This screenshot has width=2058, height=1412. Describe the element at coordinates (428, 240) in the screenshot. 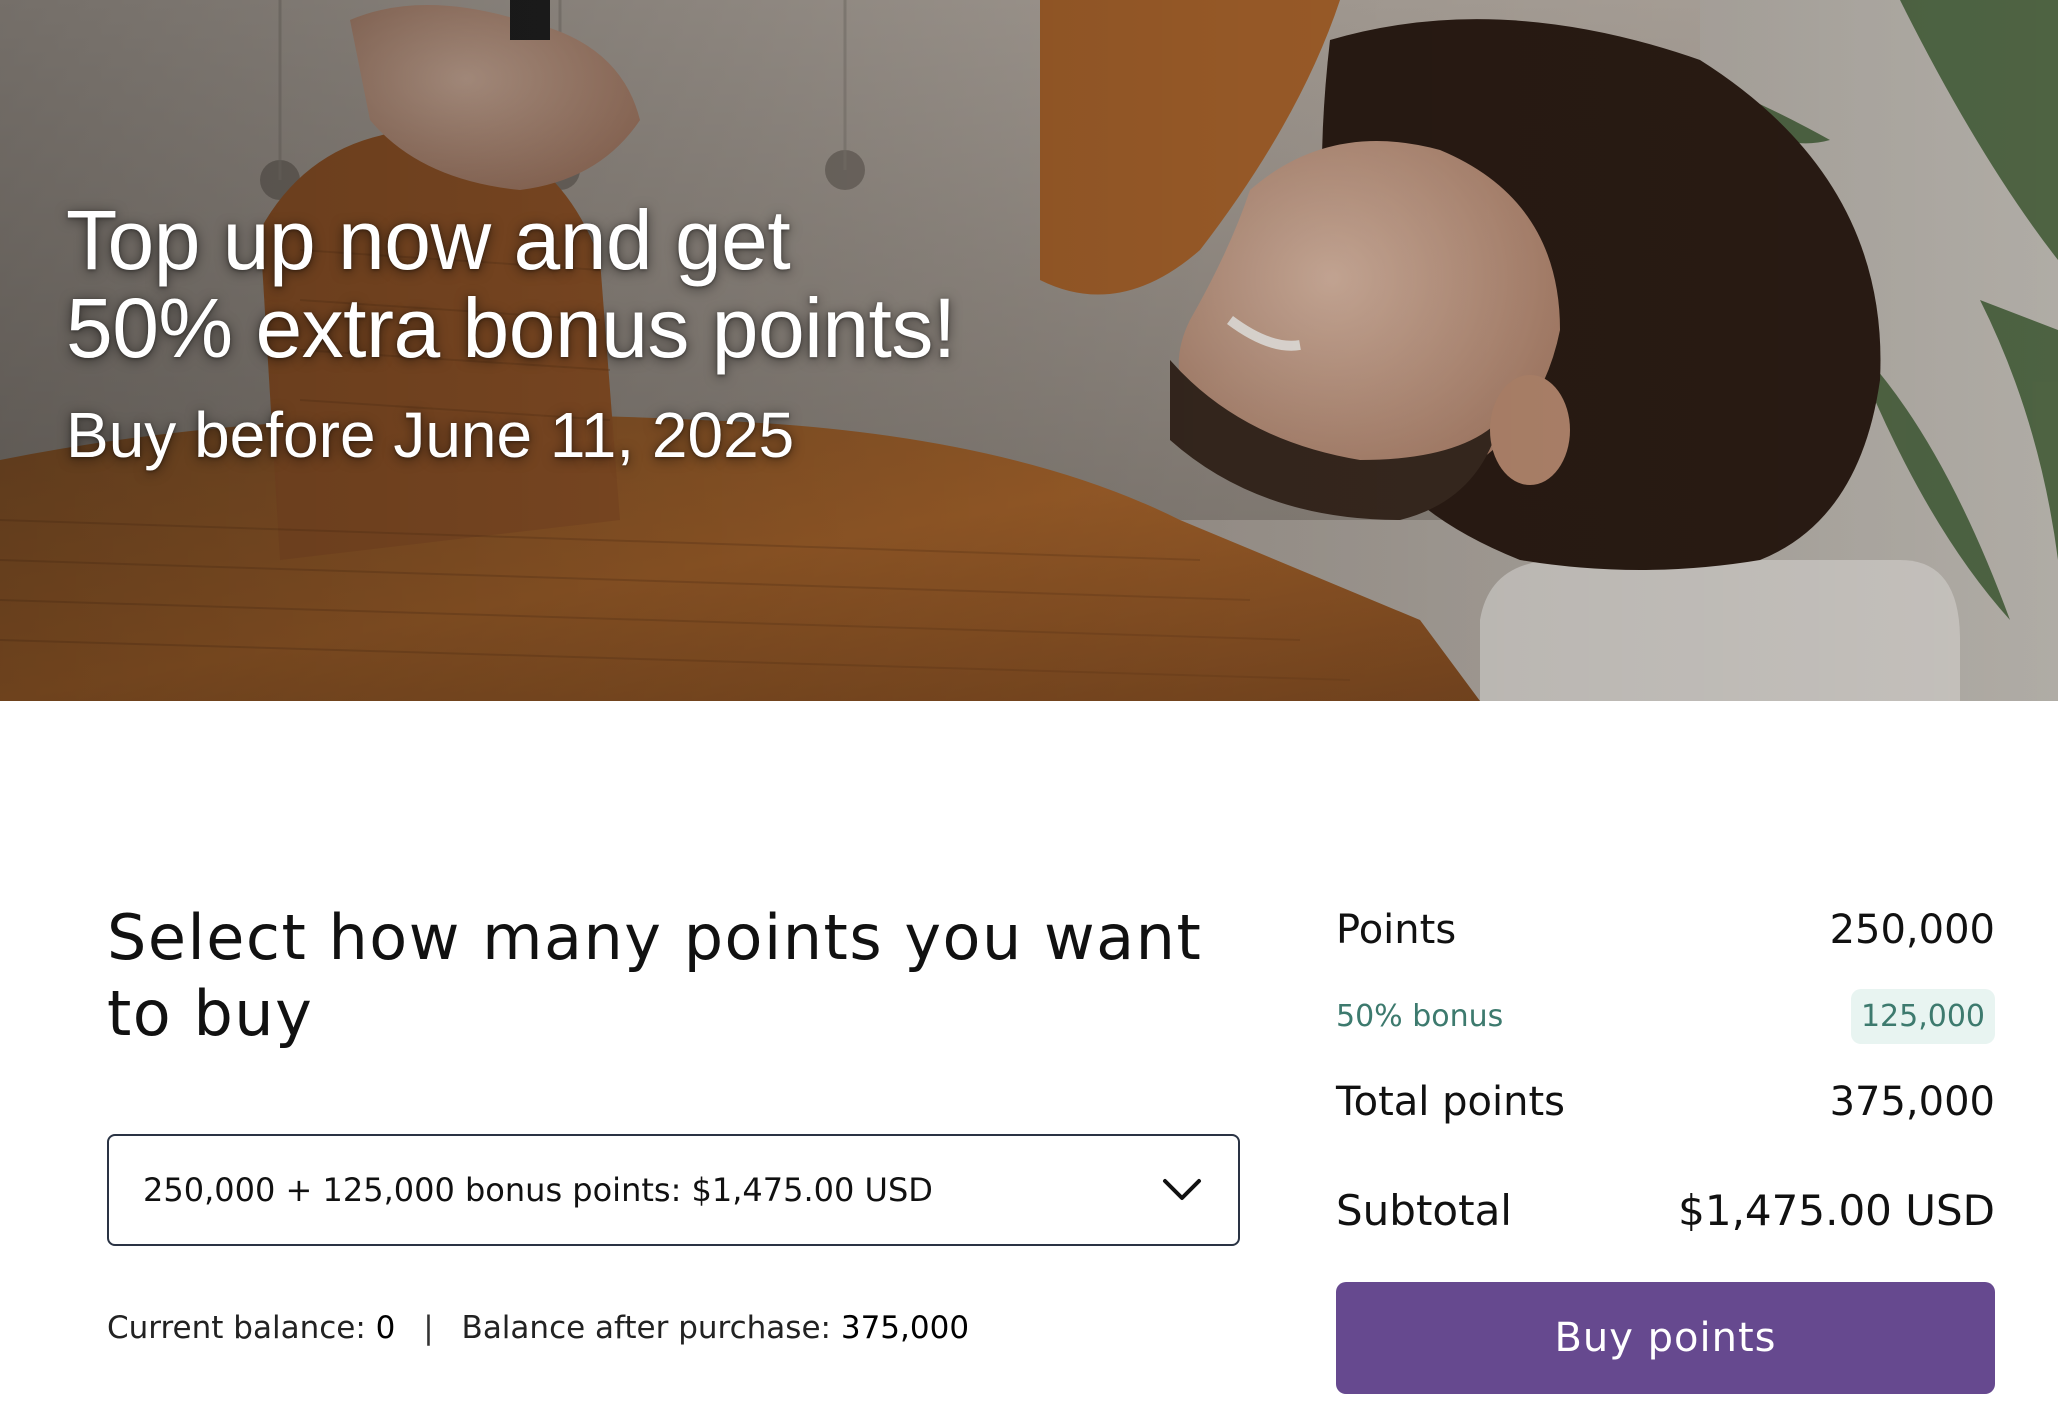

I see `hero-headline-line1: Top up now and get` at that location.